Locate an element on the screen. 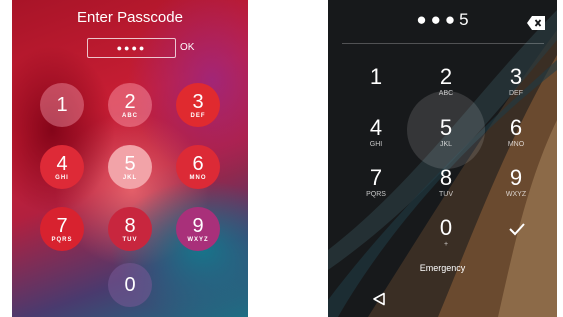 The image size is (563, 317). android-key-5: 5 JKL is located at coordinates (446, 142).